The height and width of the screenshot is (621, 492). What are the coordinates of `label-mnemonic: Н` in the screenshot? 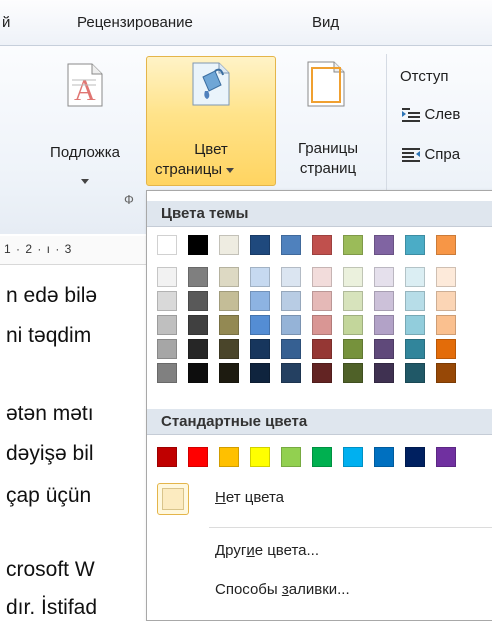 It's located at (220, 497).